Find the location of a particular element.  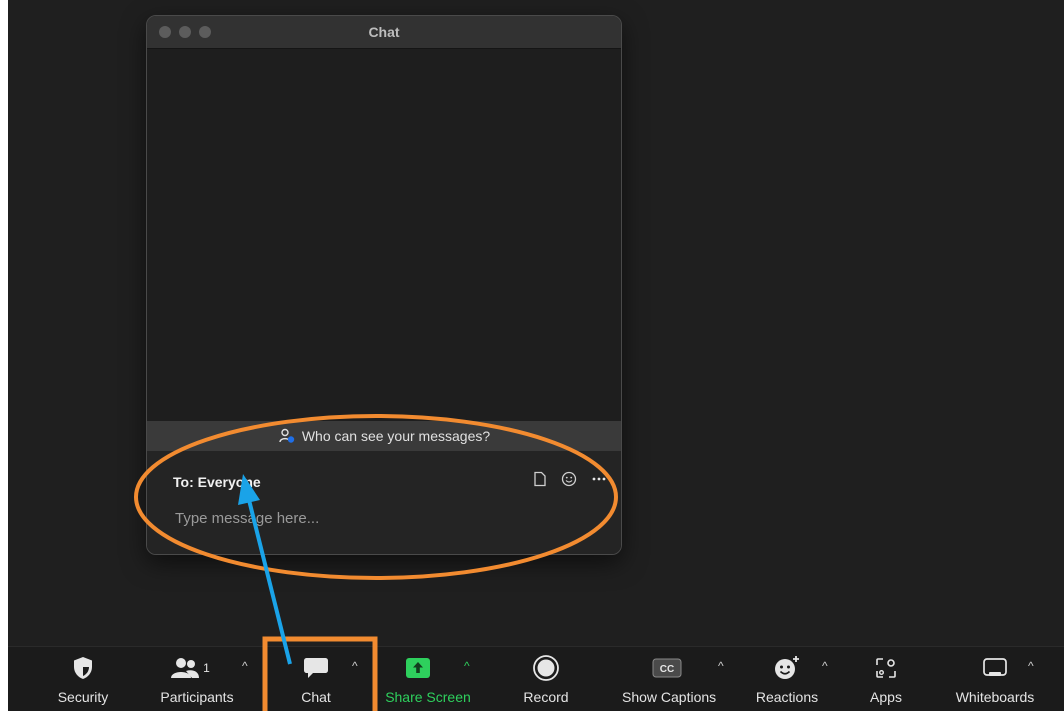

apps-button: Apps is located at coordinates (886, 679).